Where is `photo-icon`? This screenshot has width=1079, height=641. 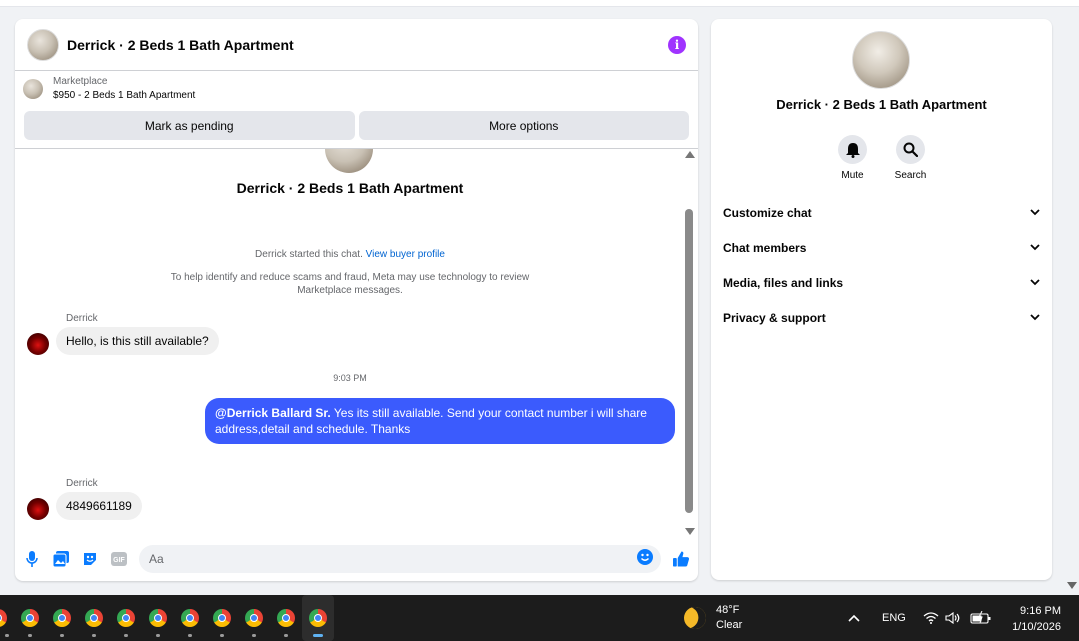 photo-icon is located at coordinates (60, 559).